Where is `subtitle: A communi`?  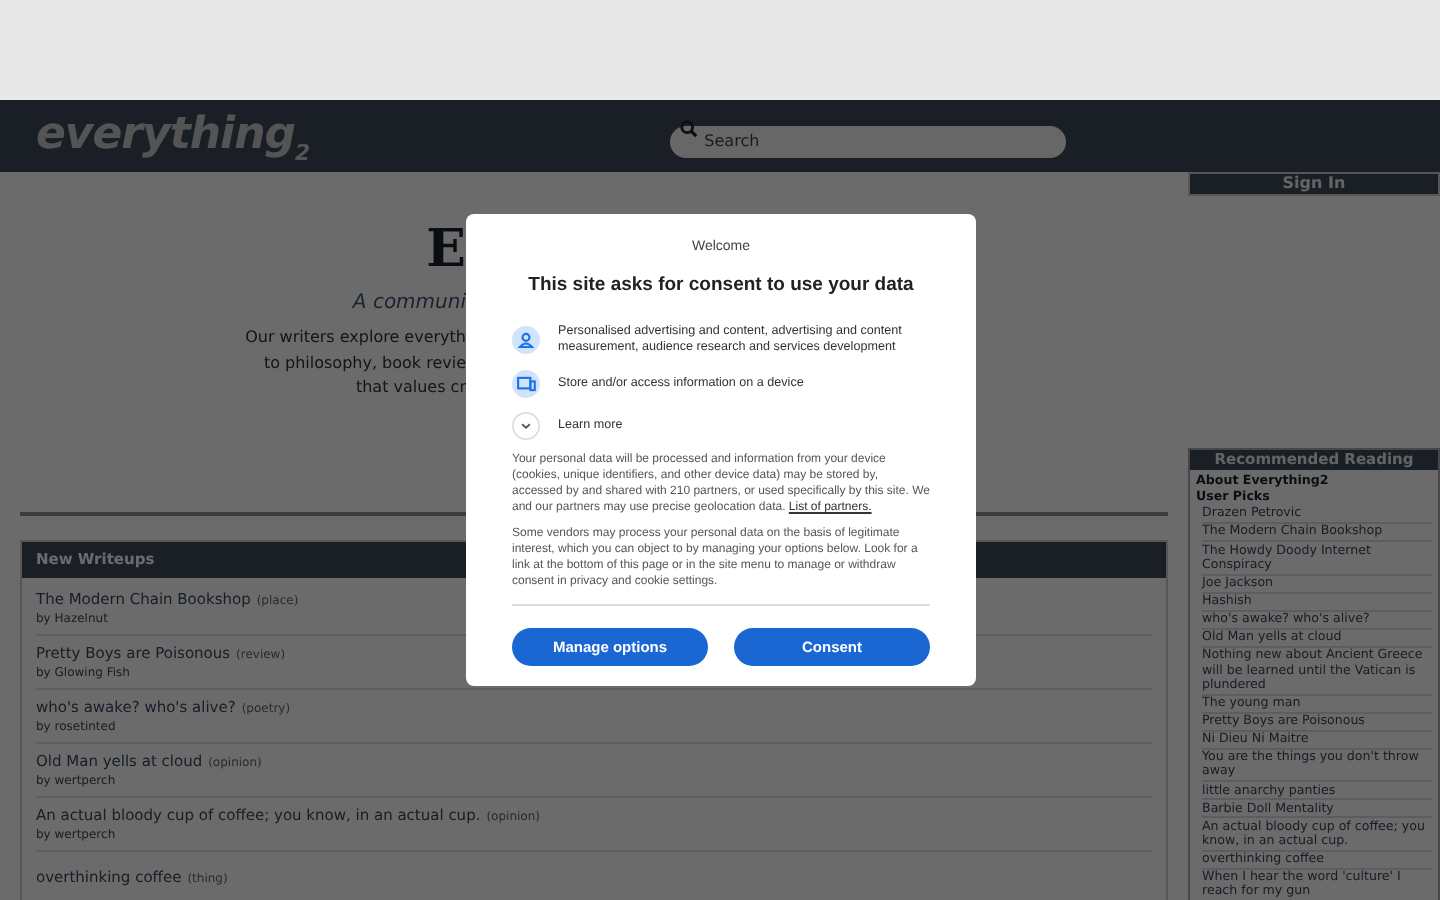
subtitle: A communi is located at coordinates (409, 304).